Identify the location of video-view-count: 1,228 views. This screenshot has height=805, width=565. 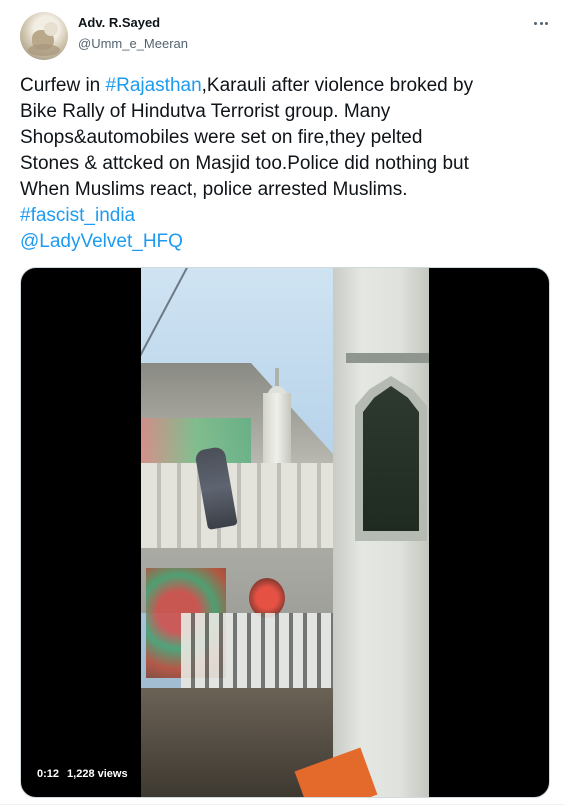
(97, 774).